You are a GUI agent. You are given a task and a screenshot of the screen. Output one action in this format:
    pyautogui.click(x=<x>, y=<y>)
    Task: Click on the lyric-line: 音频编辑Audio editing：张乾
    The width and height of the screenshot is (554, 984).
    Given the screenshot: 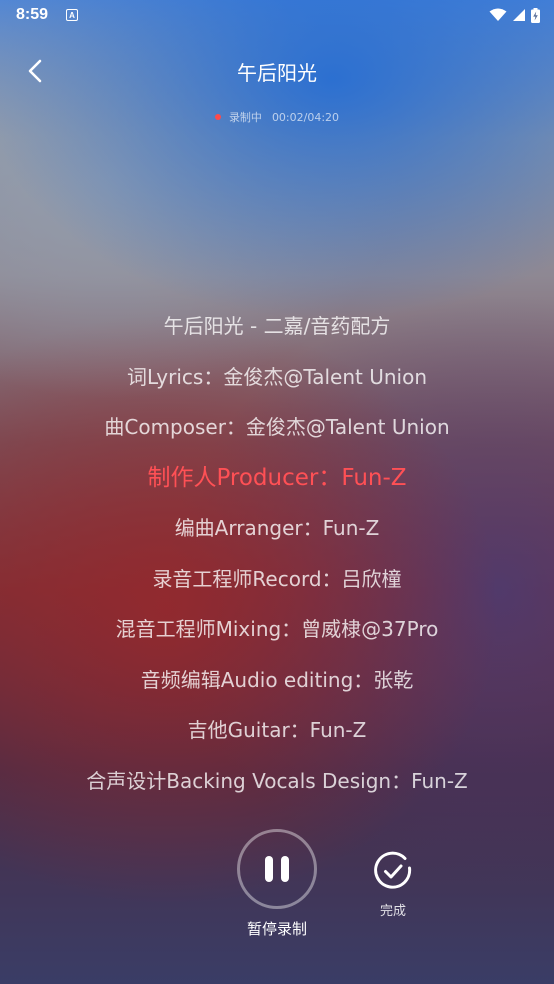 What is the action you would take?
    pyautogui.click(x=277, y=679)
    